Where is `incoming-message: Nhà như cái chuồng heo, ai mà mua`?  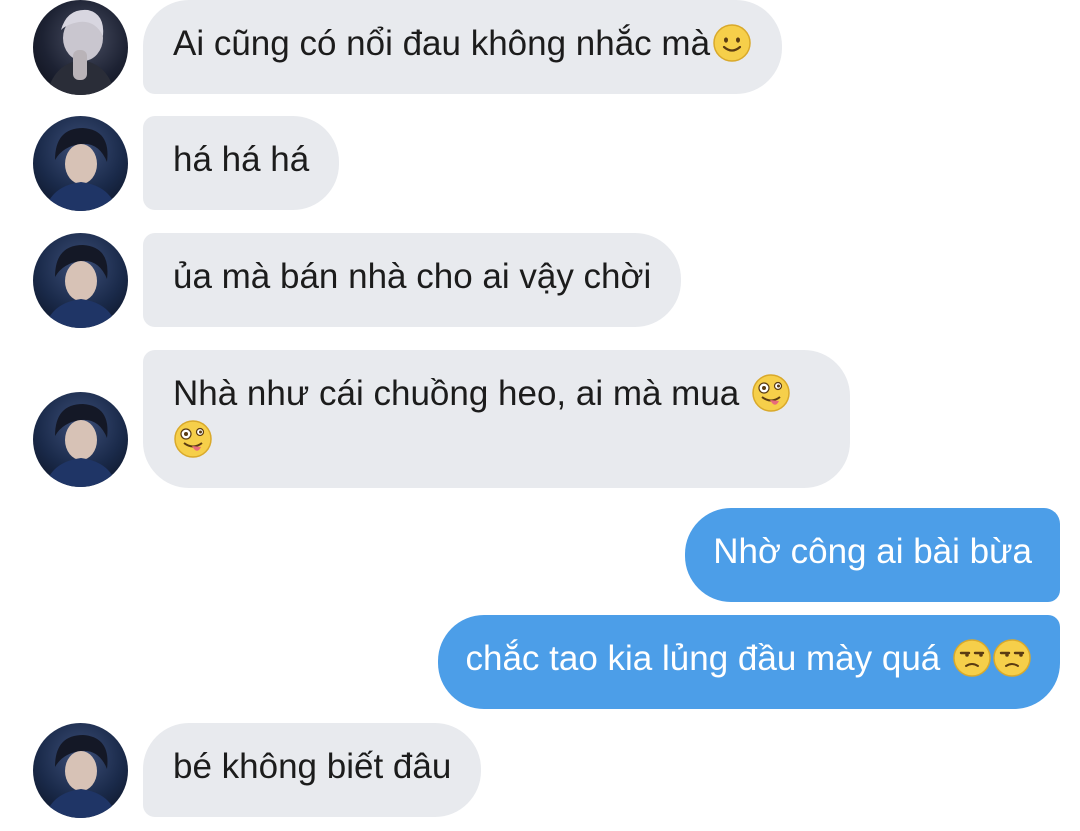 incoming-message: Nhà như cái chuồng heo, ai mà mua is located at coordinates (496, 419).